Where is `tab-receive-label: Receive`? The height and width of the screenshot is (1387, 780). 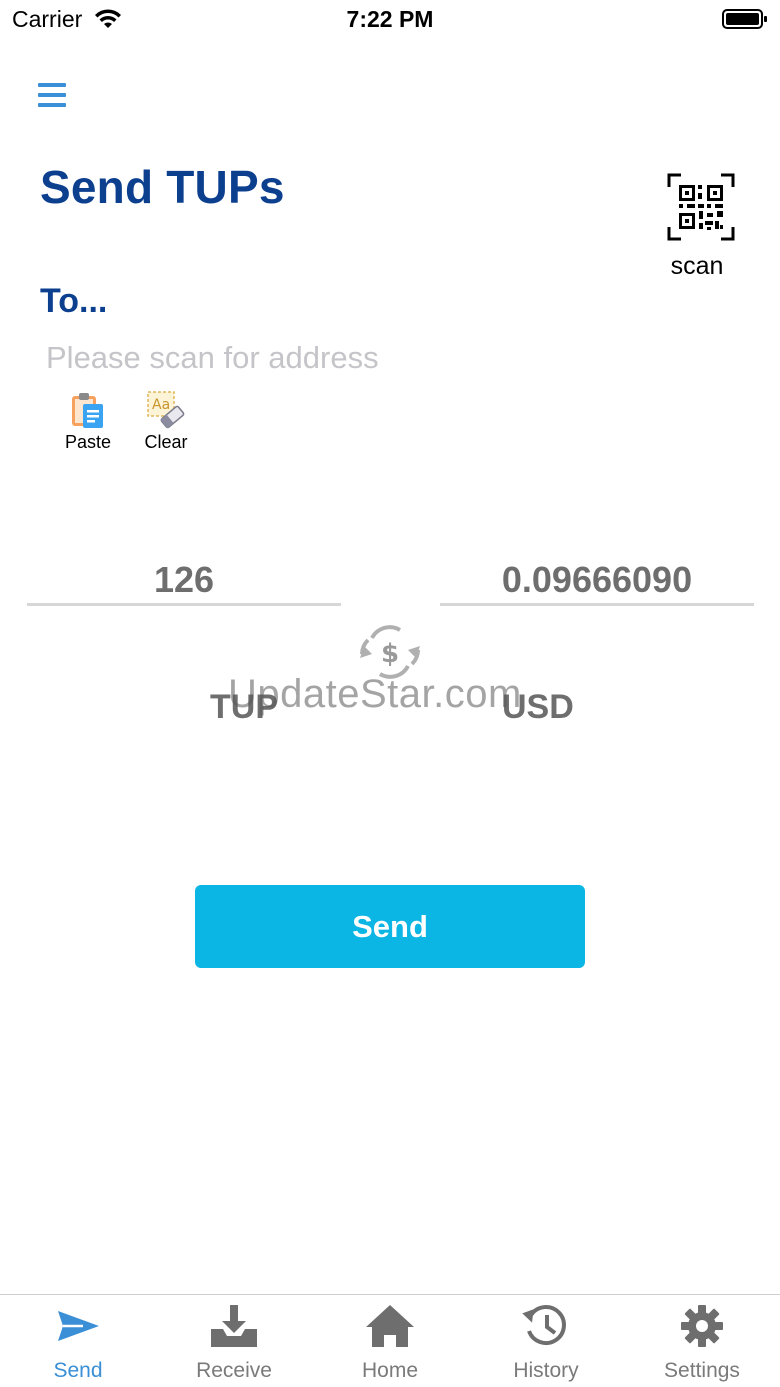
tab-receive-label: Receive is located at coordinates (234, 1370).